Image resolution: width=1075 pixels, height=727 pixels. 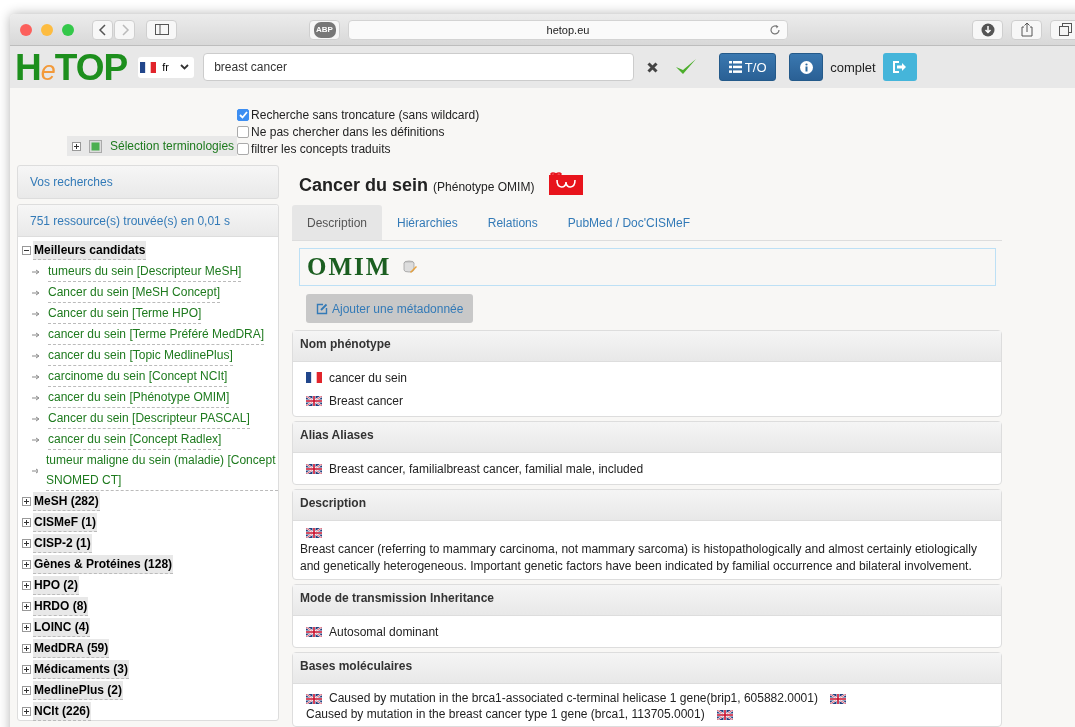 What do you see at coordinates (26, 250) in the screenshot?
I see `collapse-icon` at bounding box center [26, 250].